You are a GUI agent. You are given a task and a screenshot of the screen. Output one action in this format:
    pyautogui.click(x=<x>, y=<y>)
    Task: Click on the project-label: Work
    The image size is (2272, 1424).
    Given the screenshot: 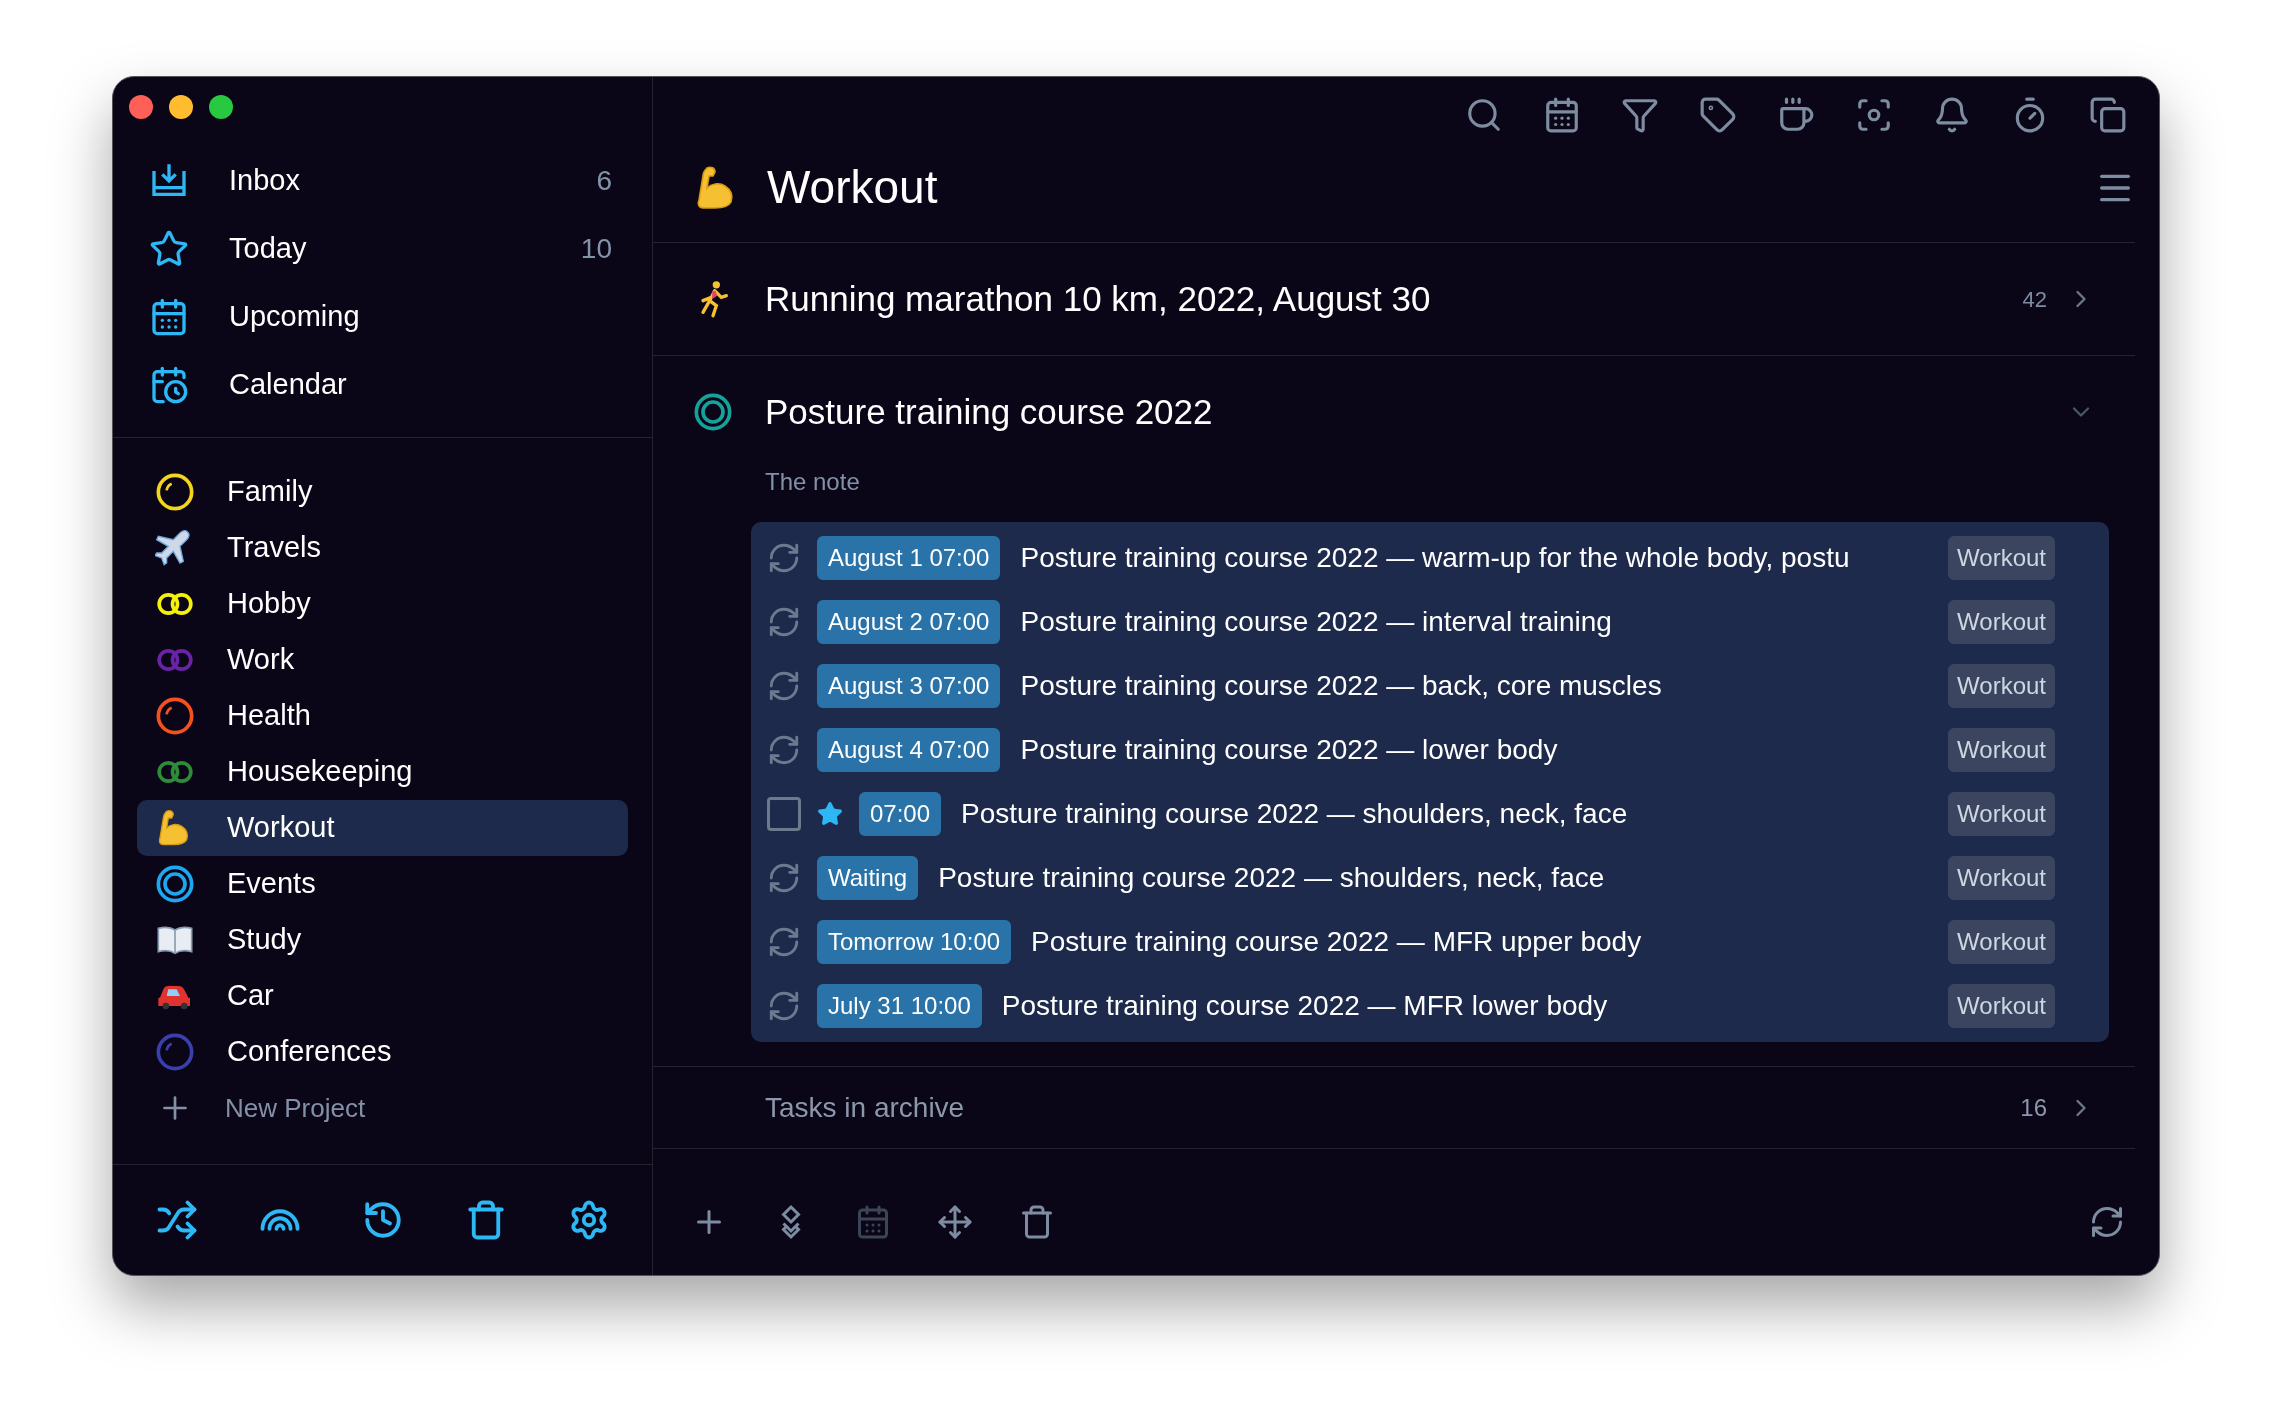 What is the action you would take?
    pyautogui.click(x=261, y=660)
    